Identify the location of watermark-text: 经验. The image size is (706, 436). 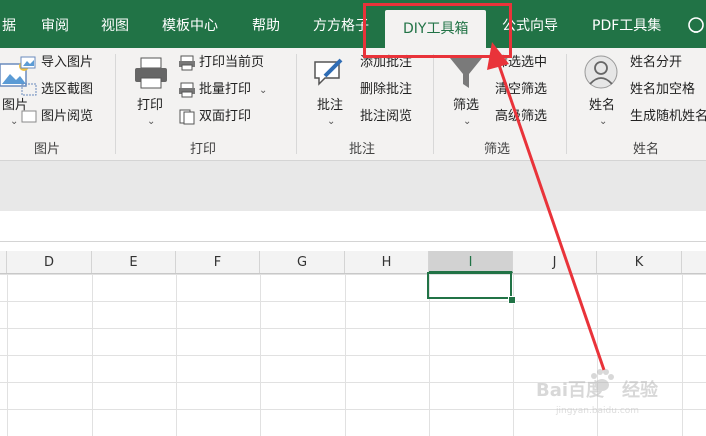
(640, 390).